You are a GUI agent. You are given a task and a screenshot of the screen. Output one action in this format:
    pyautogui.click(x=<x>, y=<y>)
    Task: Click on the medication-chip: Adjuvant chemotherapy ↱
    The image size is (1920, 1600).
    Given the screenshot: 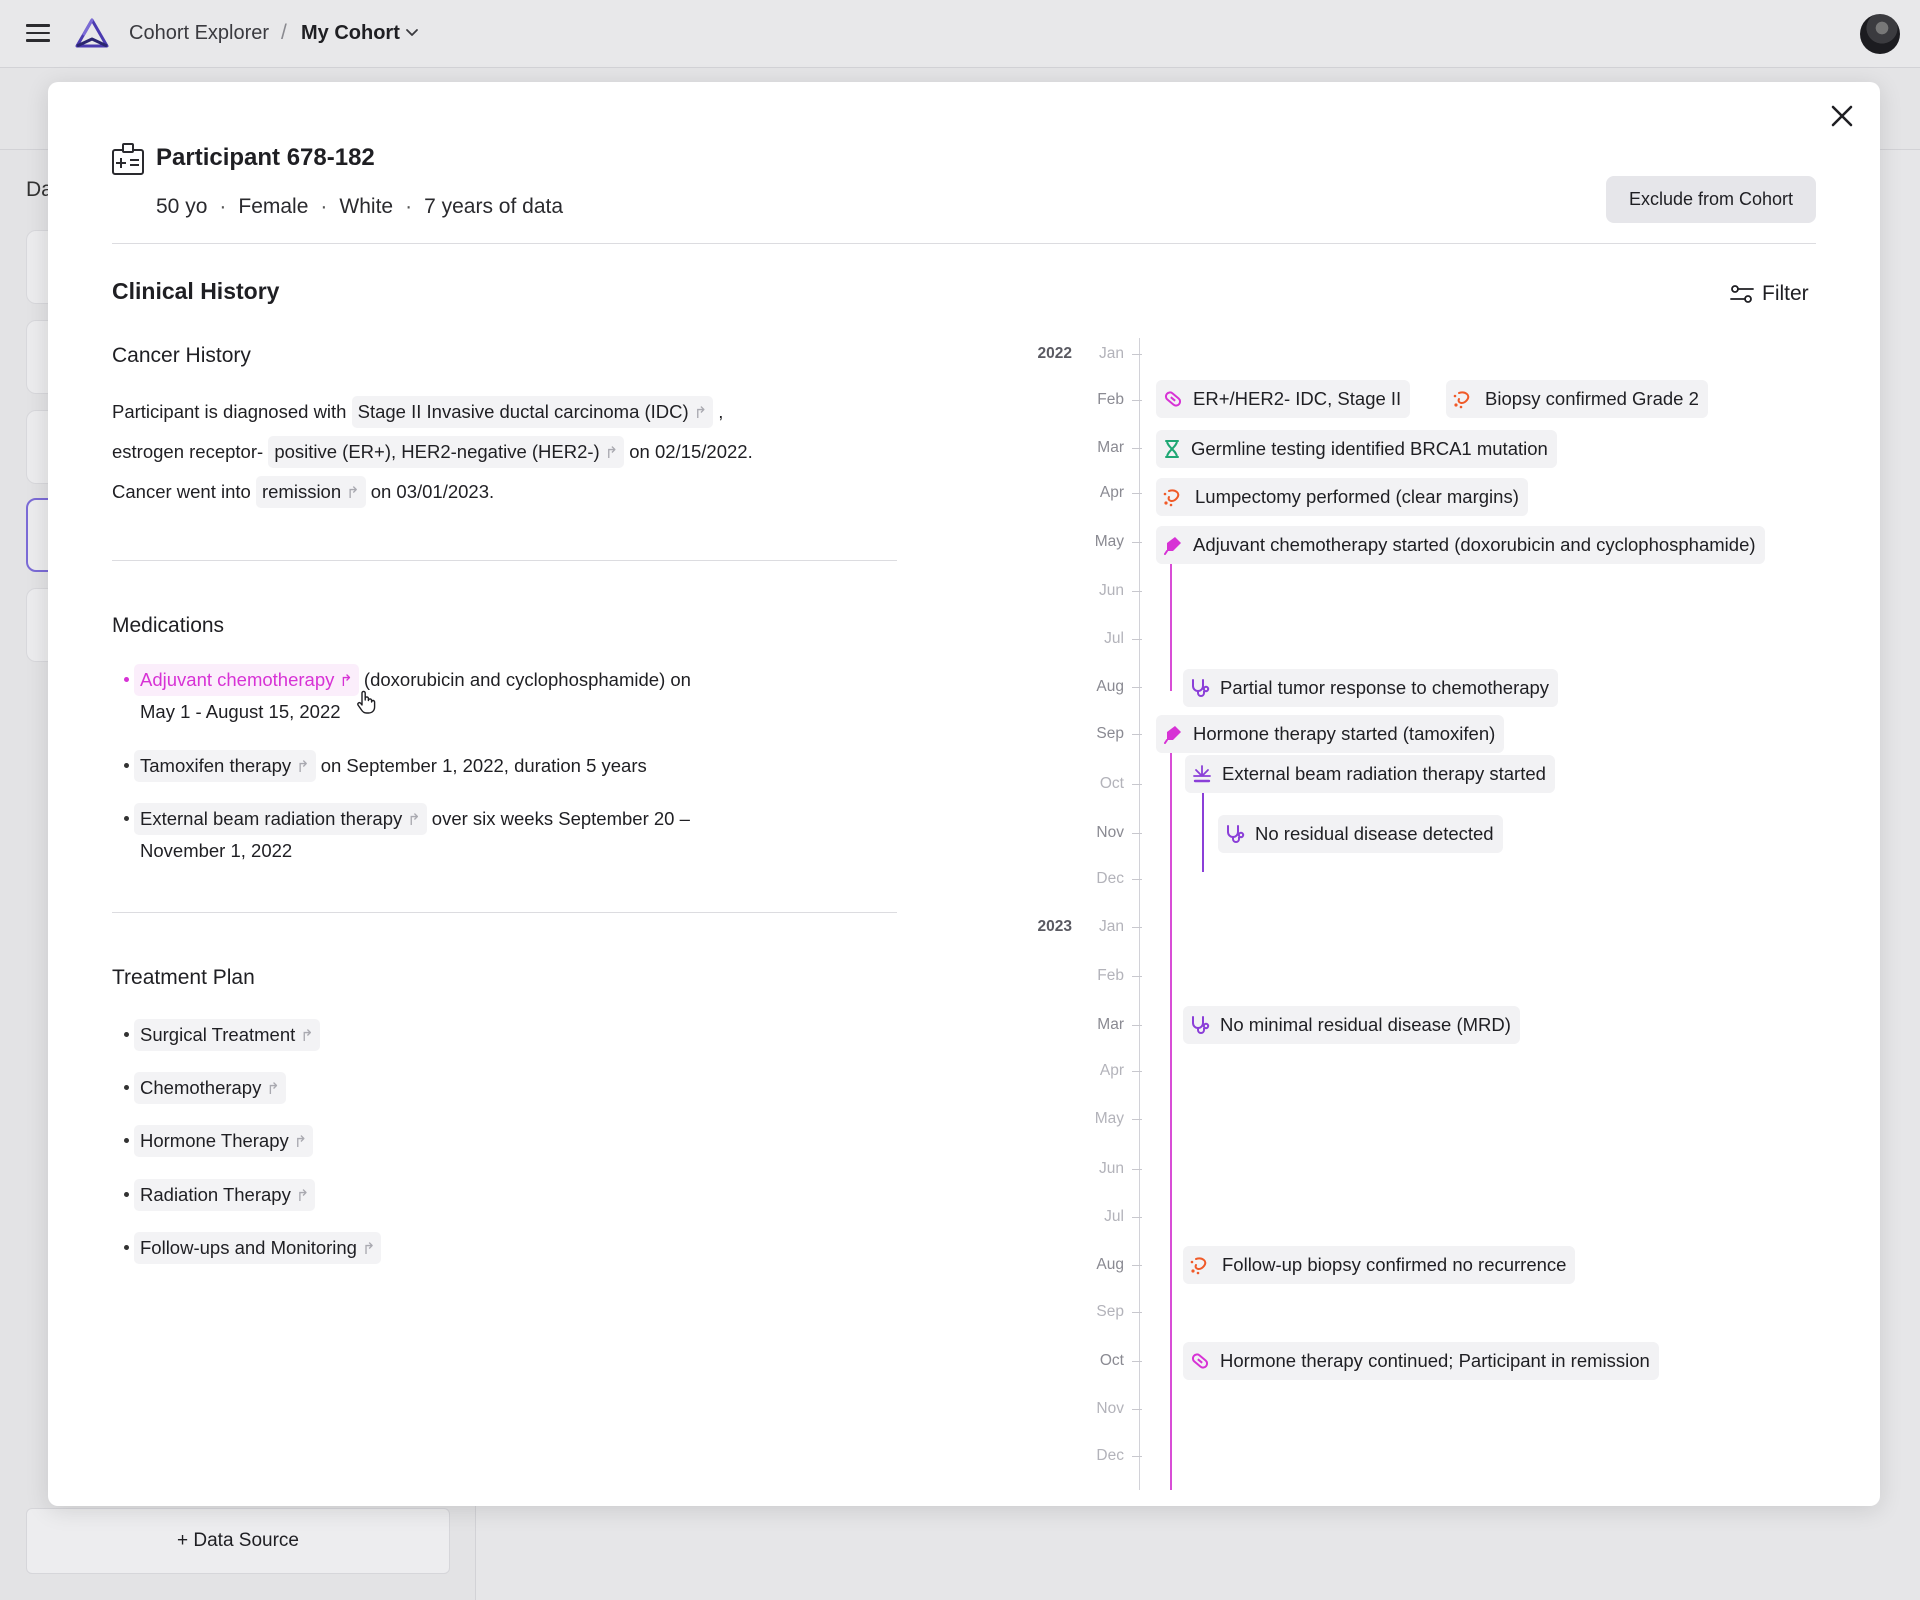 What is the action you would take?
    pyautogui.click(x=246, y=680)
    